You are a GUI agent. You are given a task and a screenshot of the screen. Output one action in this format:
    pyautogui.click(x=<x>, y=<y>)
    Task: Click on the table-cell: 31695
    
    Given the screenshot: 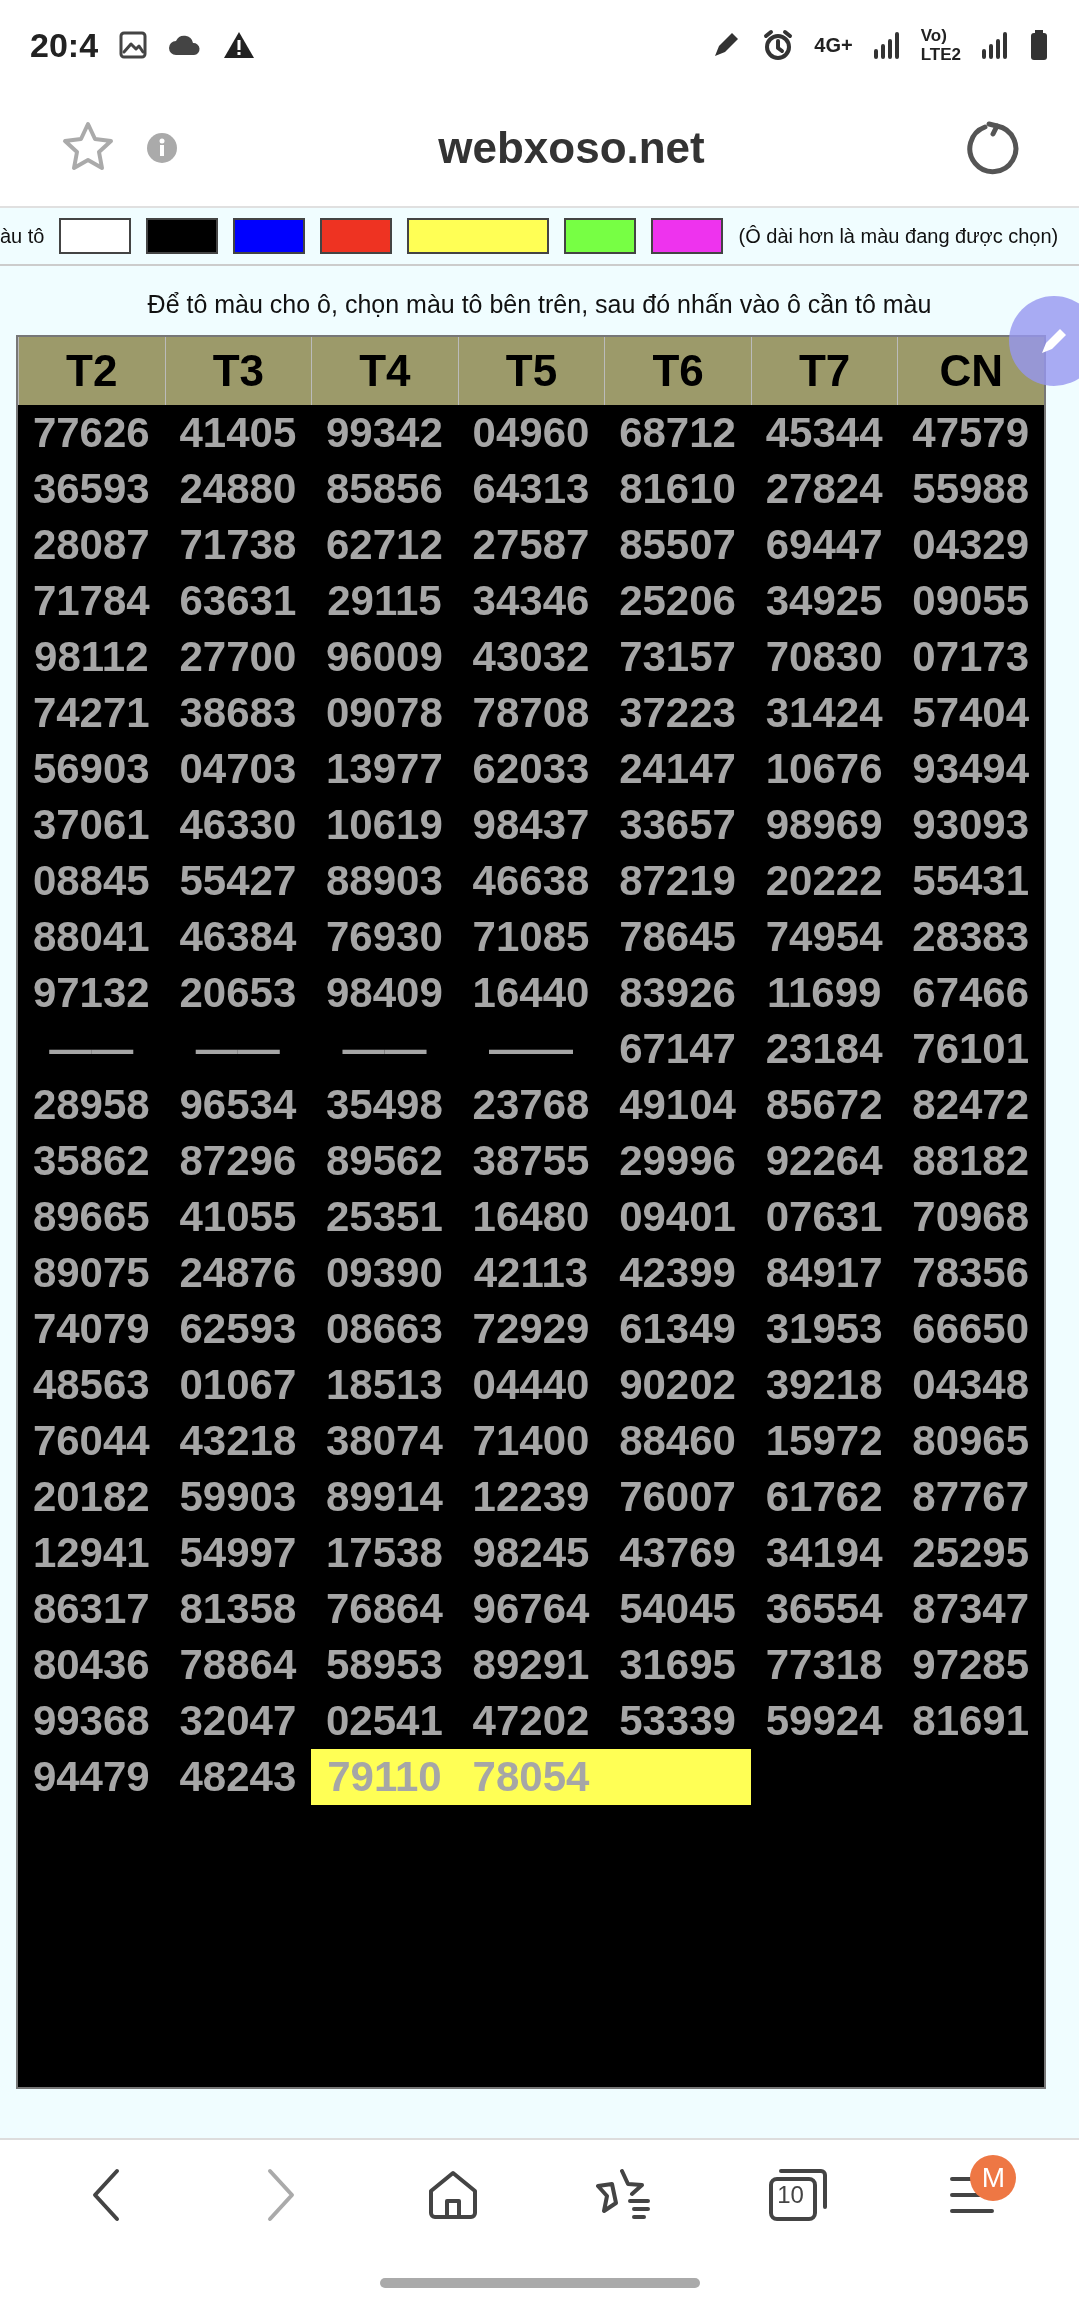 What is the action you would take?
    pyautogui.click(x=677, y=1665)
    